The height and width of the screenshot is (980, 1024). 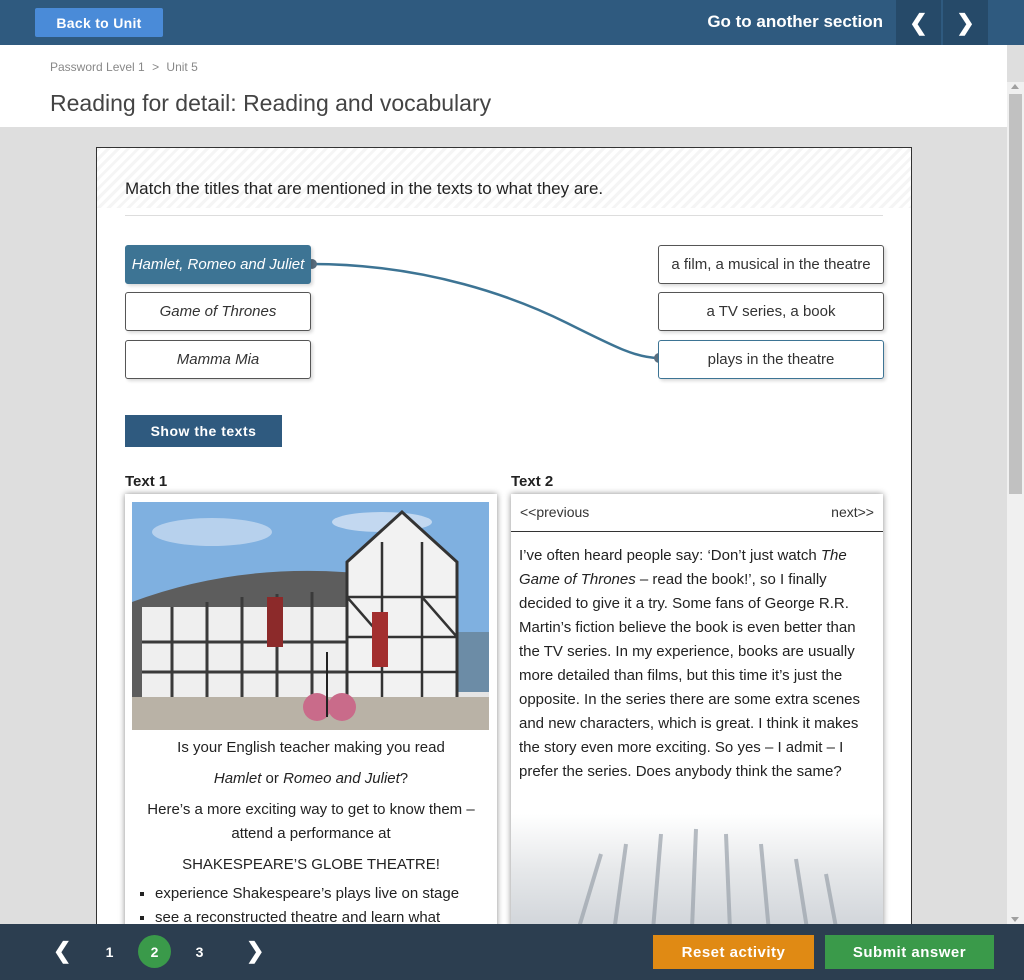 I want to click on reset-activity-button: Reset activity, so click(x=733, y=952).